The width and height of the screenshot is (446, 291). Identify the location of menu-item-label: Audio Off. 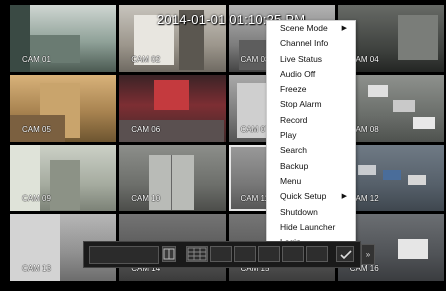
(298, 73).